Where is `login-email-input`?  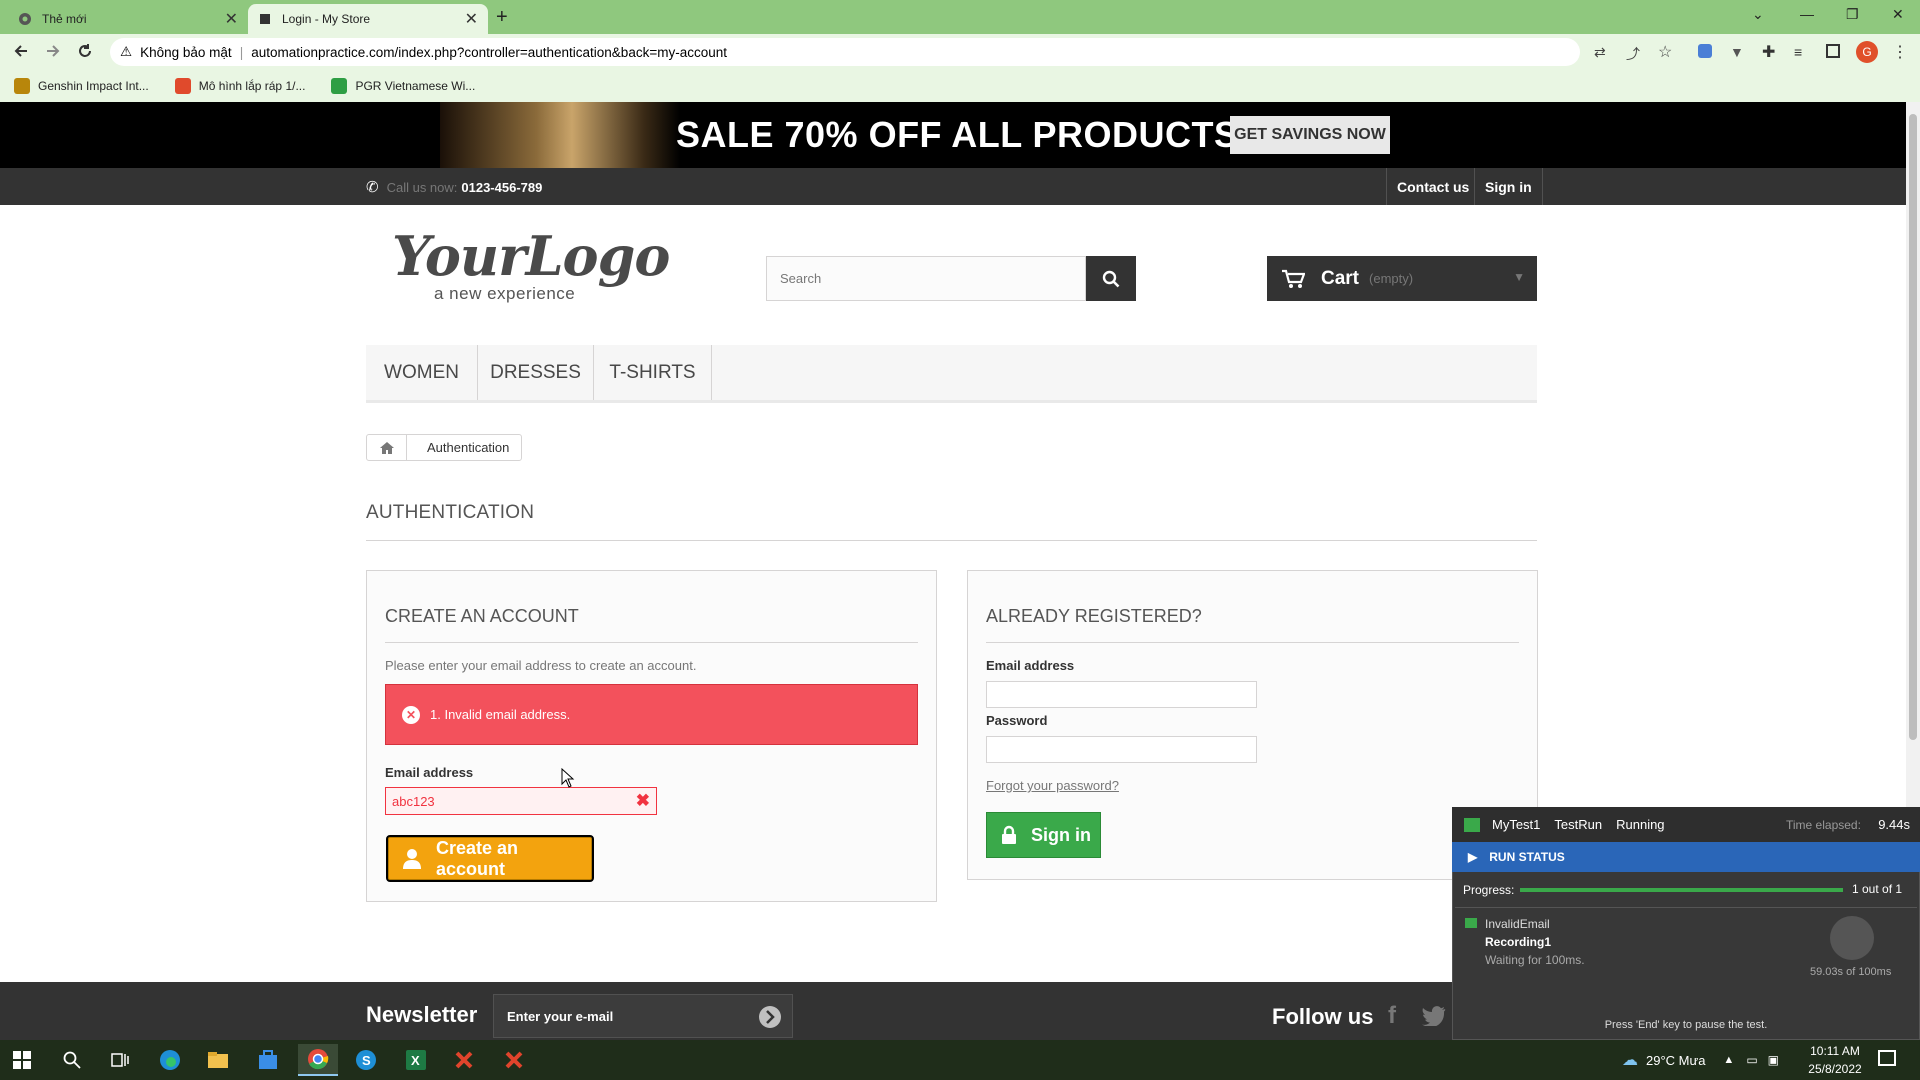
login-email-input is located at coordinates (1121, 694).